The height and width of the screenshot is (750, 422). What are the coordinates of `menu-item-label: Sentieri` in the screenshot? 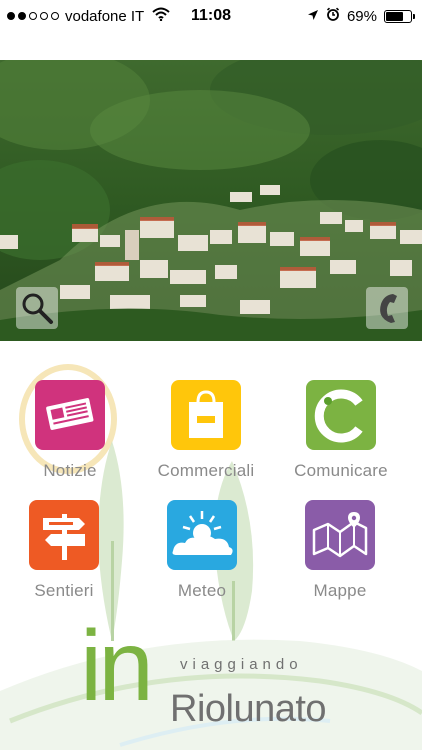 It's located at (64, 590).